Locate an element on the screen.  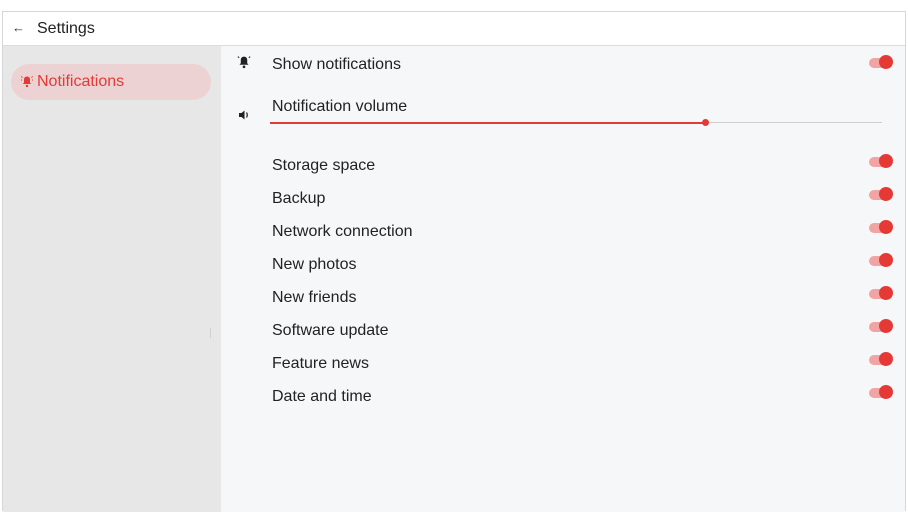
software-update-toggle is located at coordinates (881, 327).